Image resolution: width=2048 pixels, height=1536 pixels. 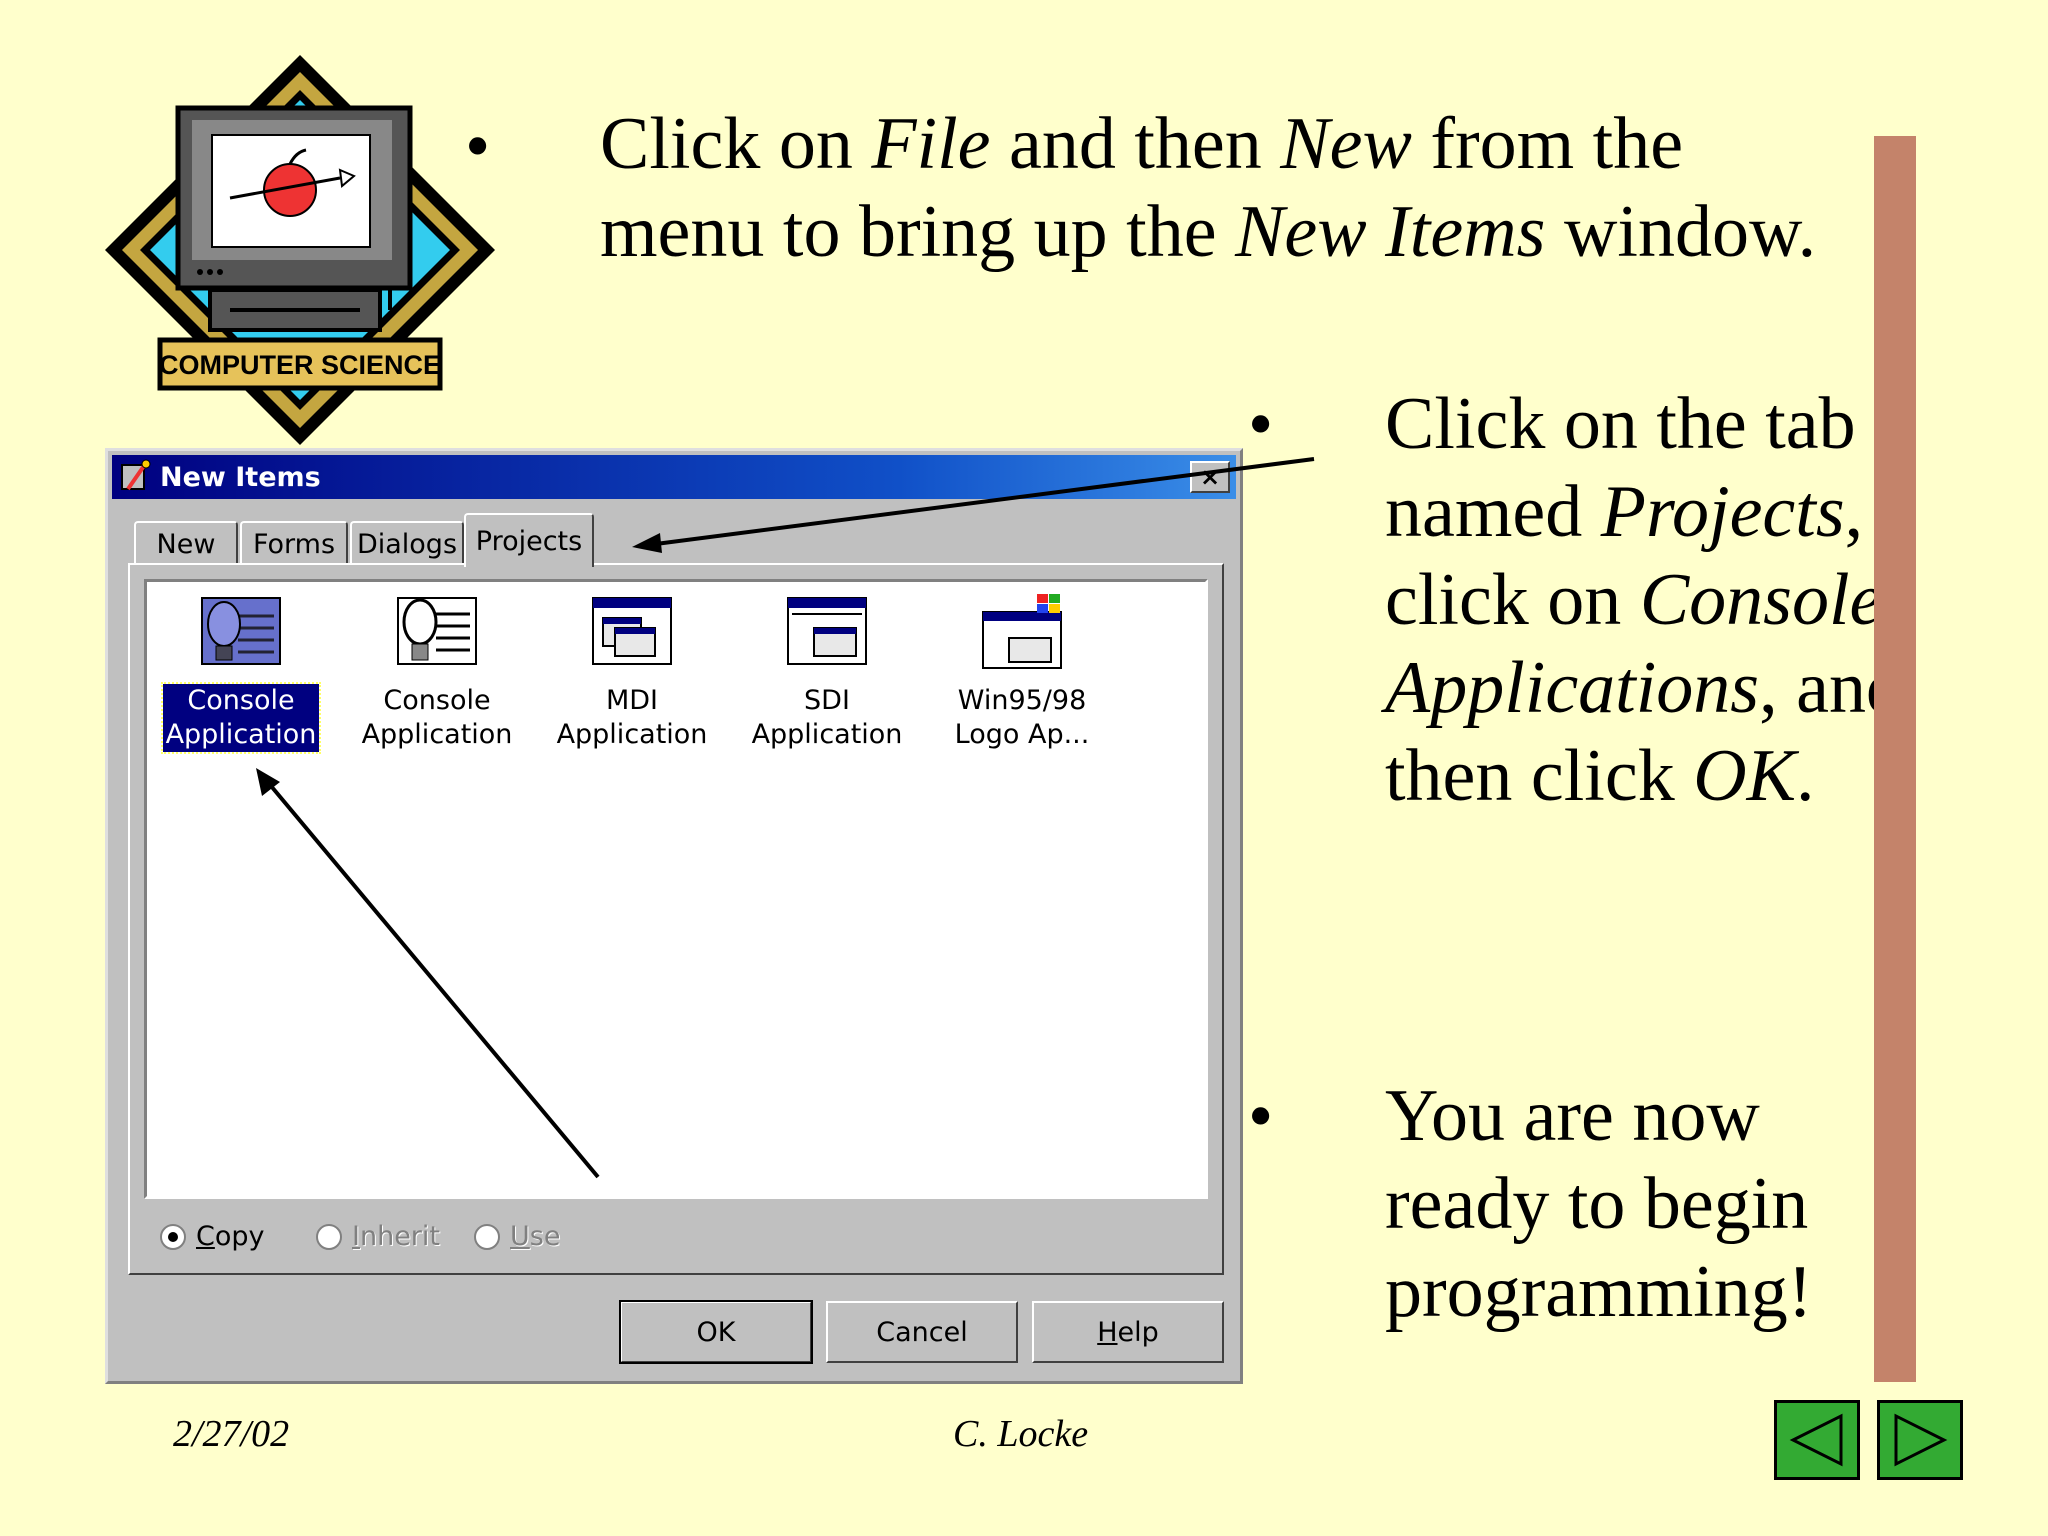 I want to click on triangle-left-icon, so click(x=1816, y=1440).